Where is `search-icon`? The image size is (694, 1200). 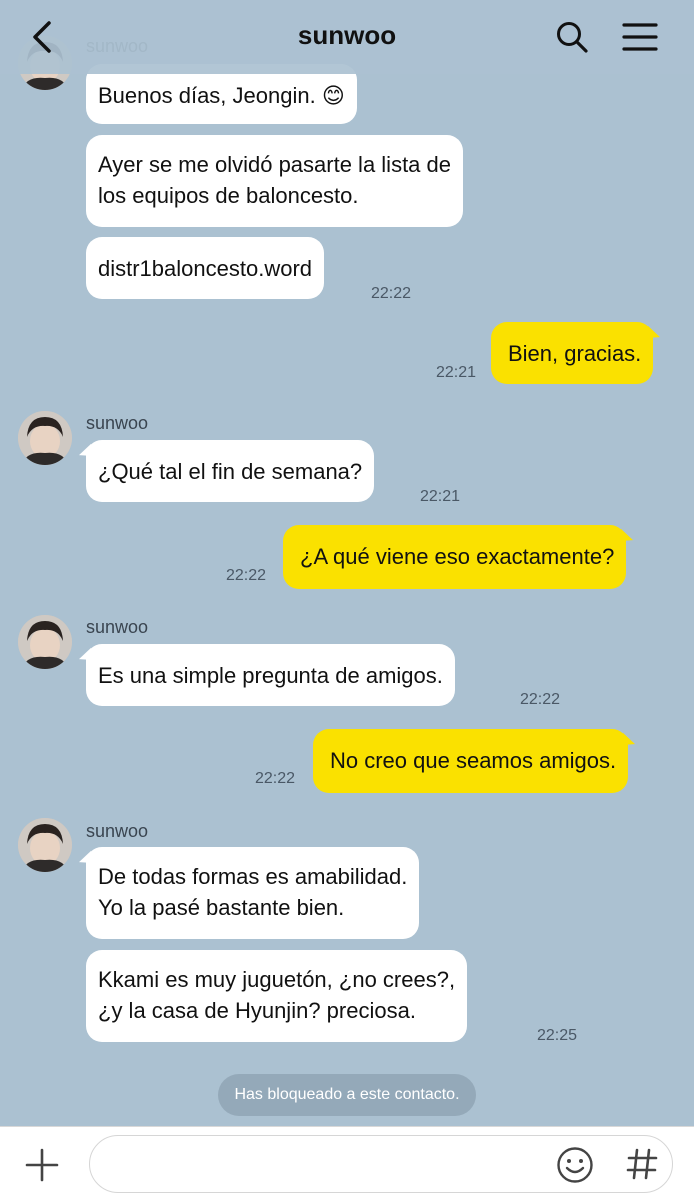 search-icon is located at coordinates (572, 37).